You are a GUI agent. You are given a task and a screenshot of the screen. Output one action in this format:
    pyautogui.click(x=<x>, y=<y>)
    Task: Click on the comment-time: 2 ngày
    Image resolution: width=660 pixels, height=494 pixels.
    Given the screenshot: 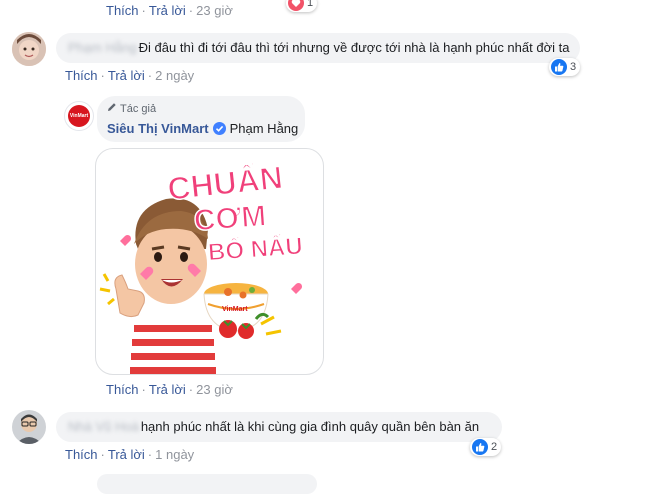 What is the action you would take?
    pyautogui.click(x=174, y=75)
    